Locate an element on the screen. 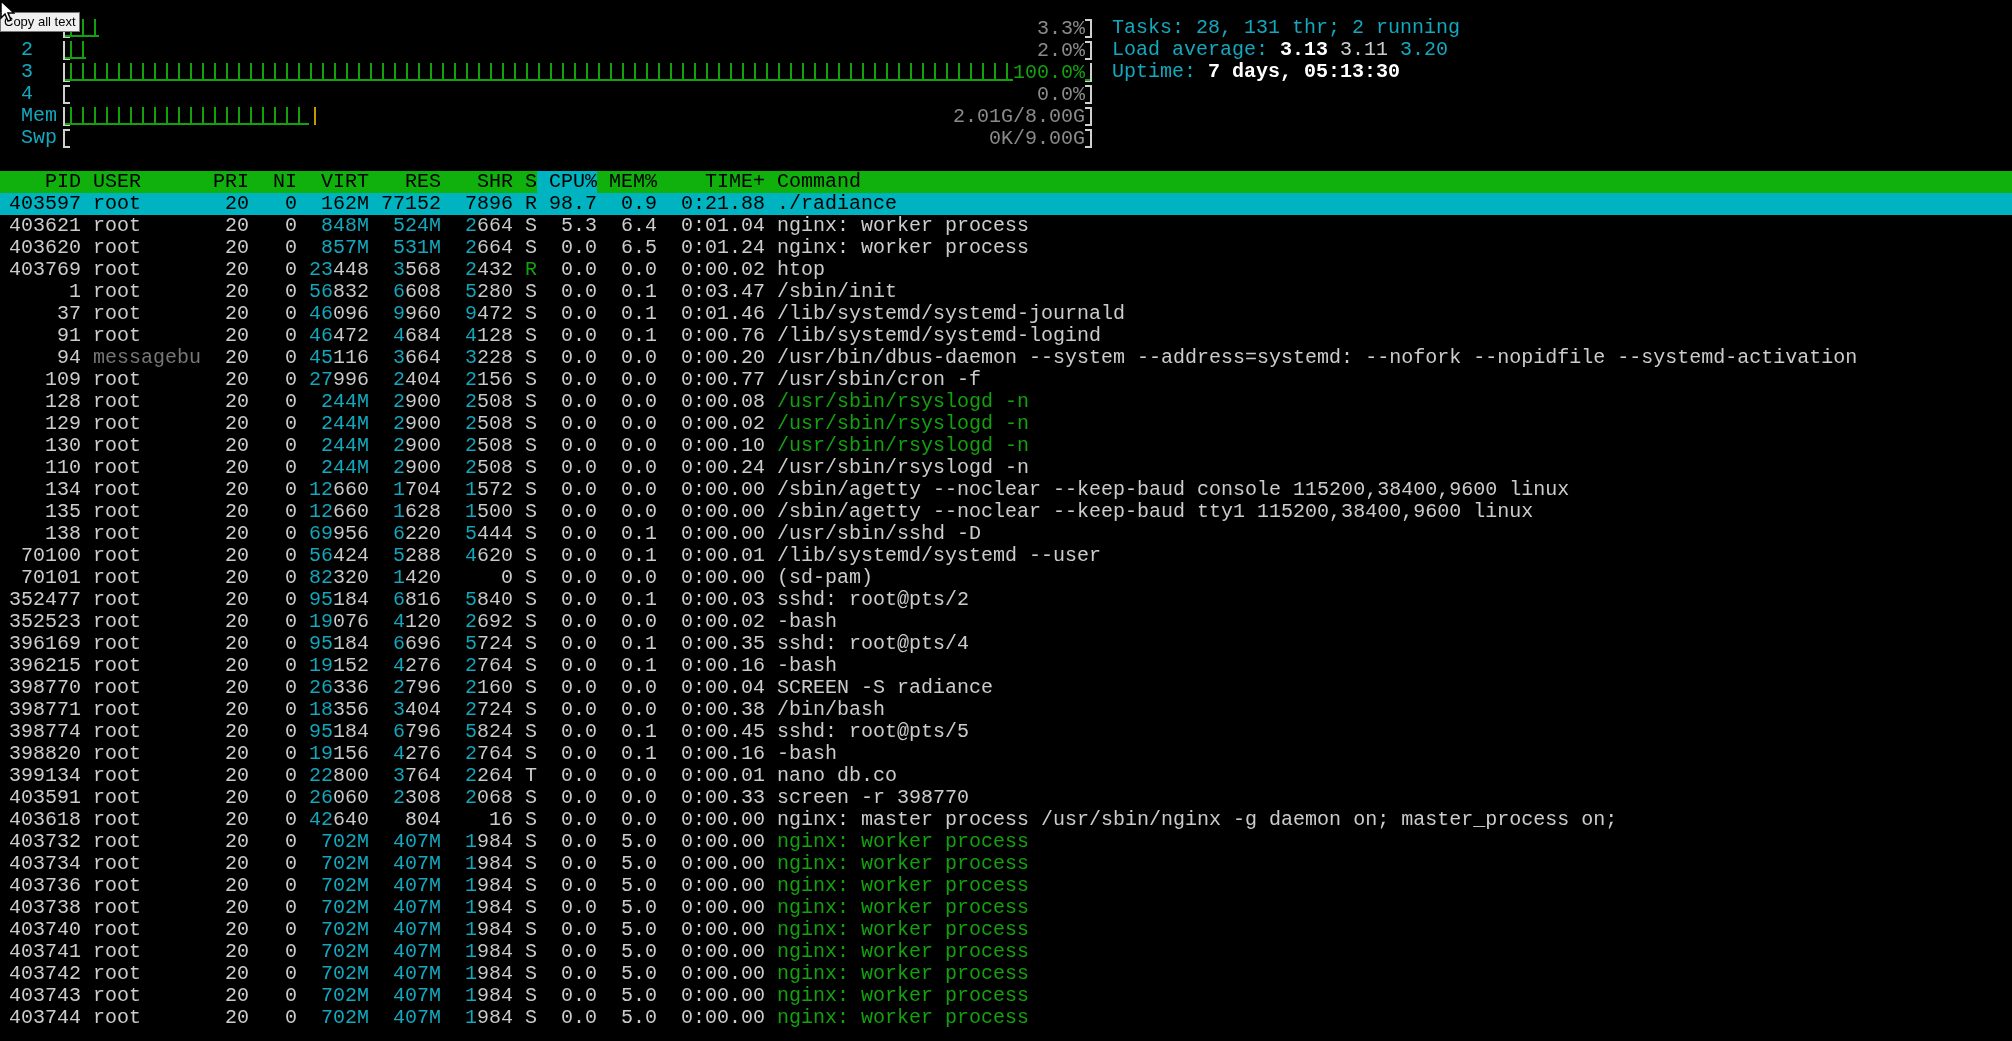 The width and height of the screenshot is (2012, 1041). process-row: 403736 root 20 0 702M 407M 1984 S 0.0 5.0 0:00.00 nginx: worker process is located at coordinates (1006, 886).